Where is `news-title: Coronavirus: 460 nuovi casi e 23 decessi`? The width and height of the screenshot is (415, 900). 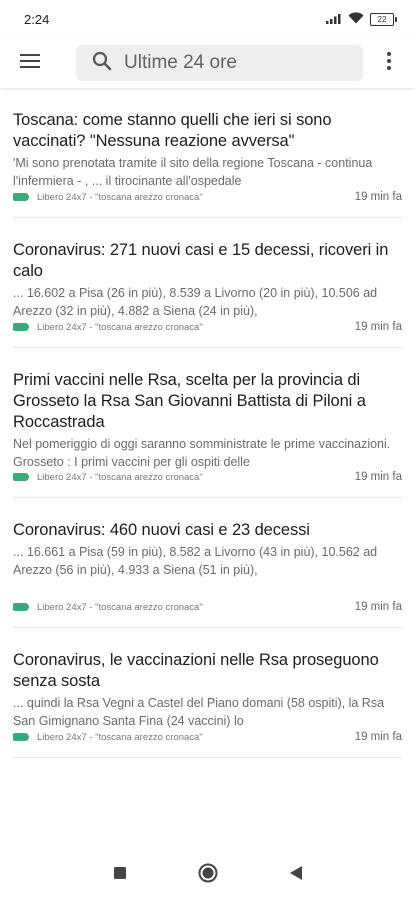
news-title: Coronavirus: 460 nuovi casi e 23 decessi is located at coordinates (161, 530).